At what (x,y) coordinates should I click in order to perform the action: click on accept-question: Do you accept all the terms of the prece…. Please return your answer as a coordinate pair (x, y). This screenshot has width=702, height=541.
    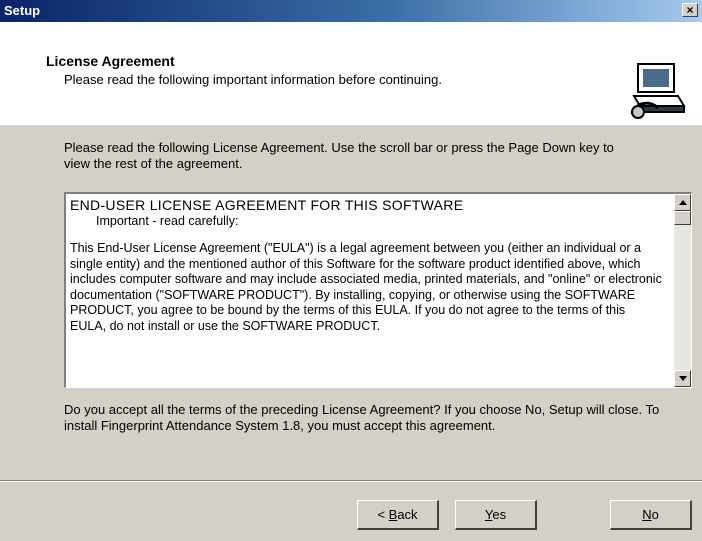
    Looking at the image, I should click on (362, 417).